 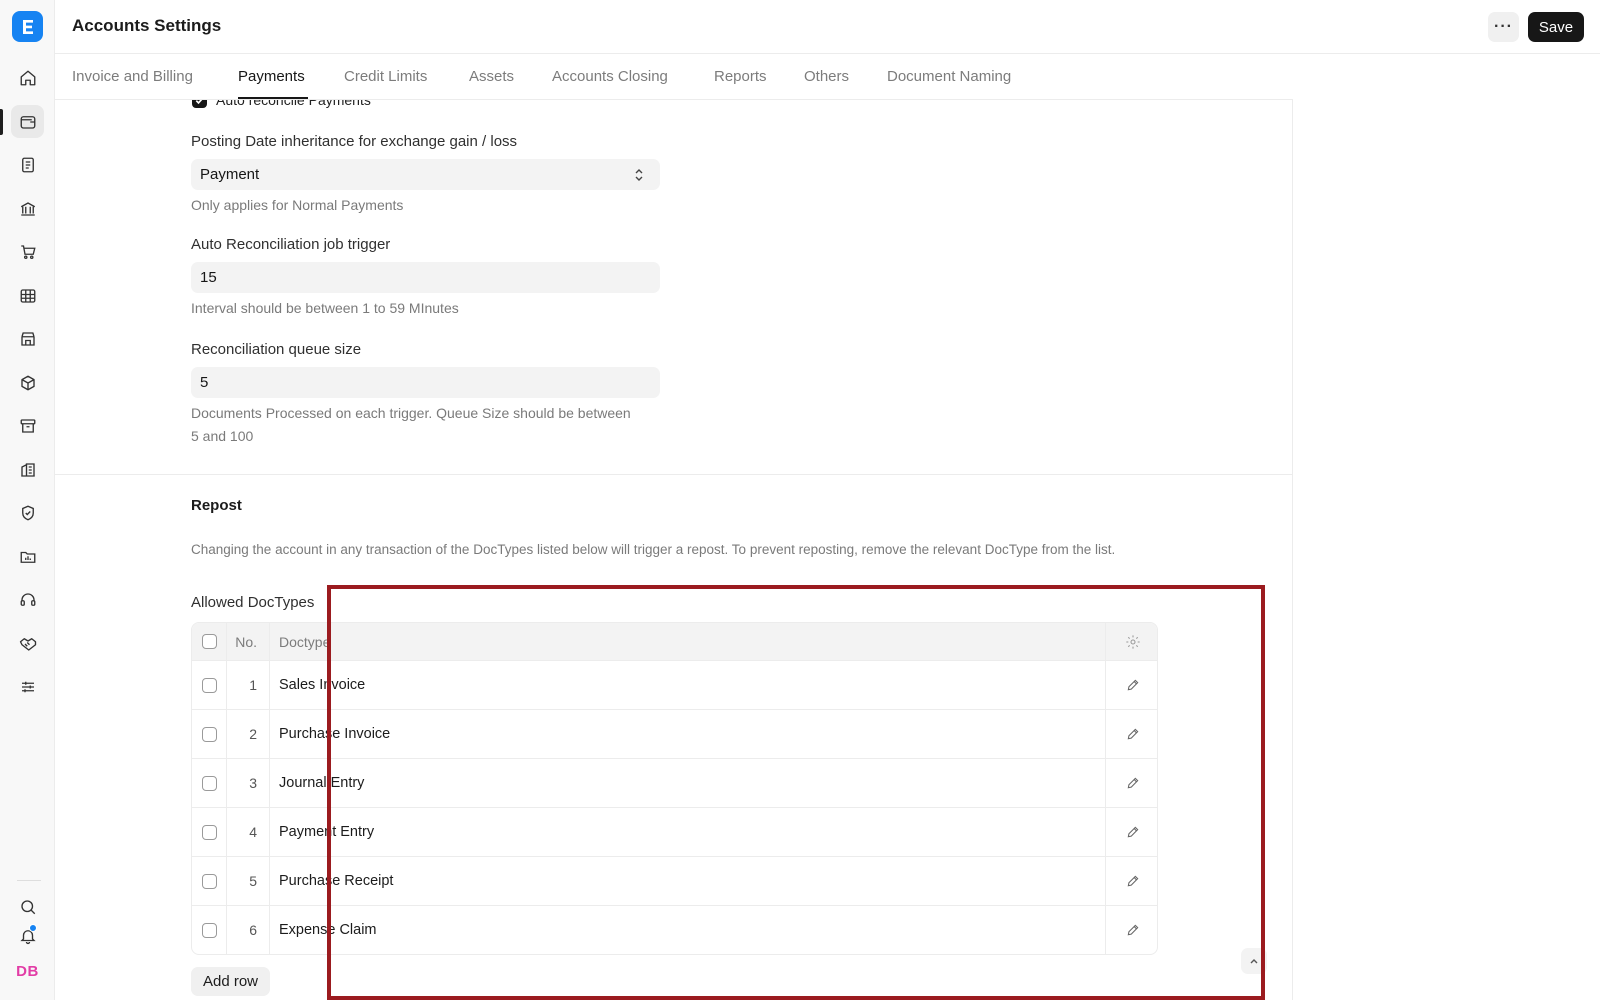 What do you see at coordinates (27, 425) in the screenshot?
I see `archive-icon` at bounding box center [27, 425].